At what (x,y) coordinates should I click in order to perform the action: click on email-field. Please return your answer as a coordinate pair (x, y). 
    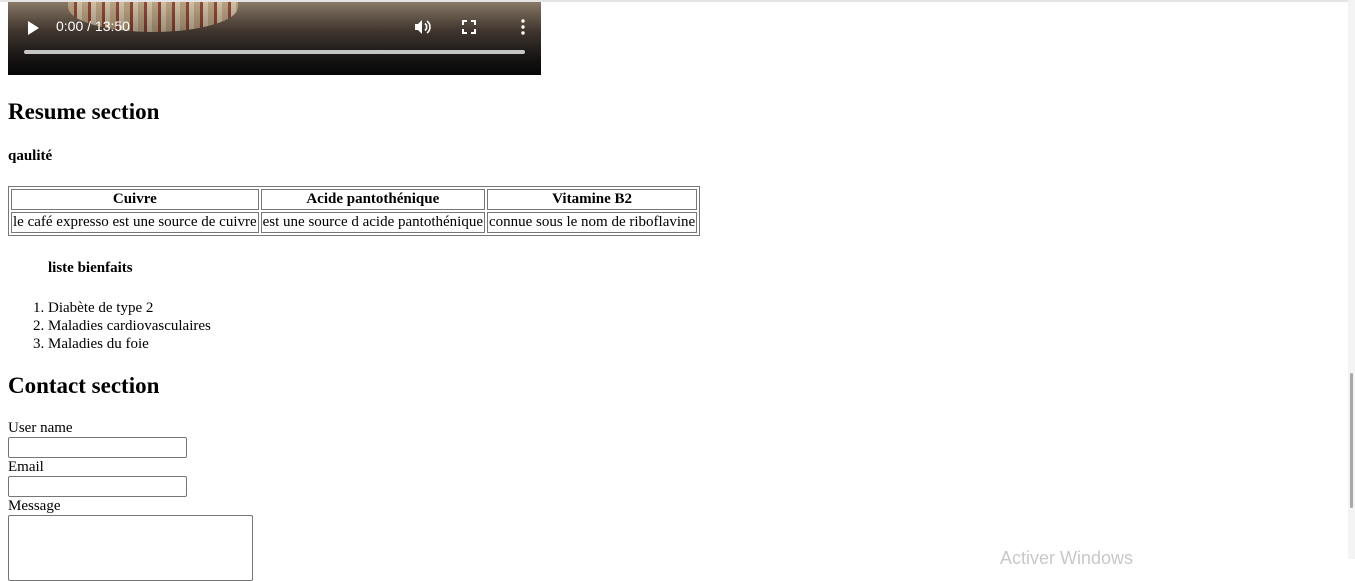
    Looking at the image, I should click on (97, 486).